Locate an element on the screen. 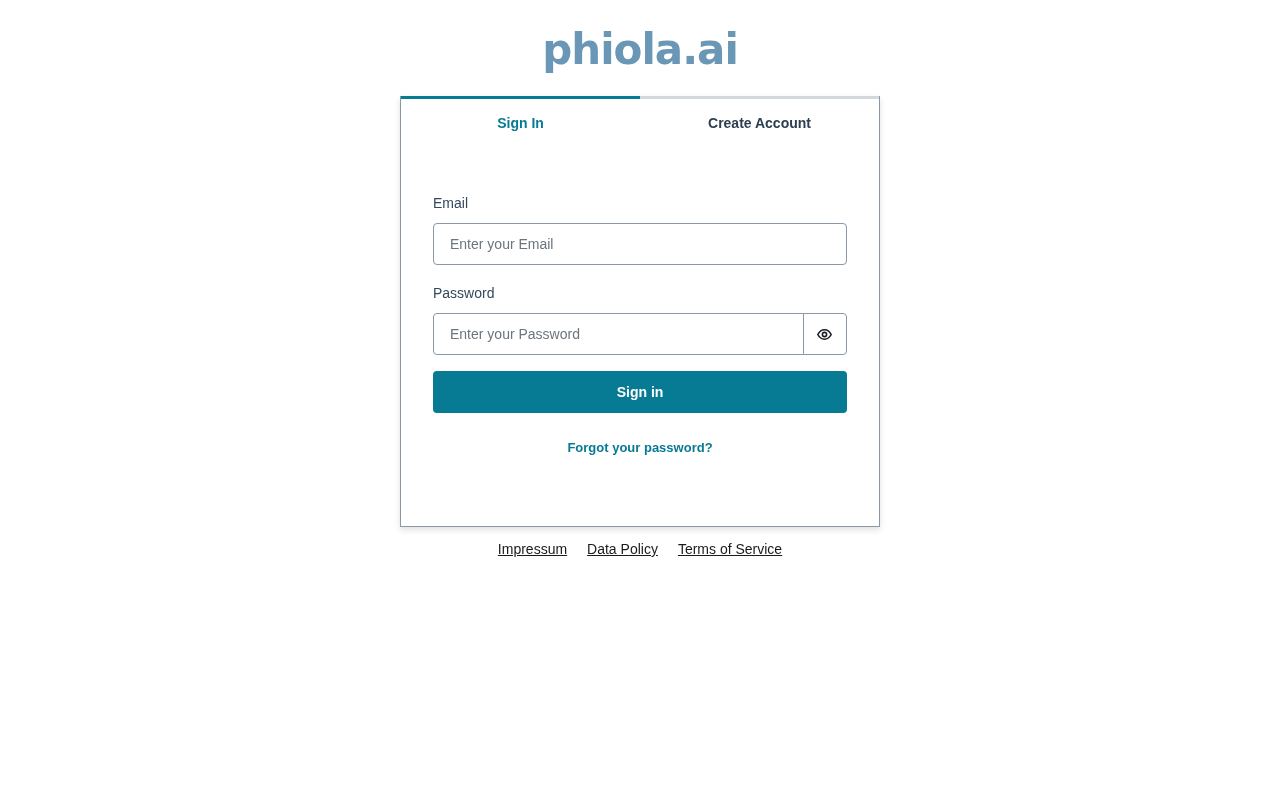  eye-icon is located at coordinates (825, 334).